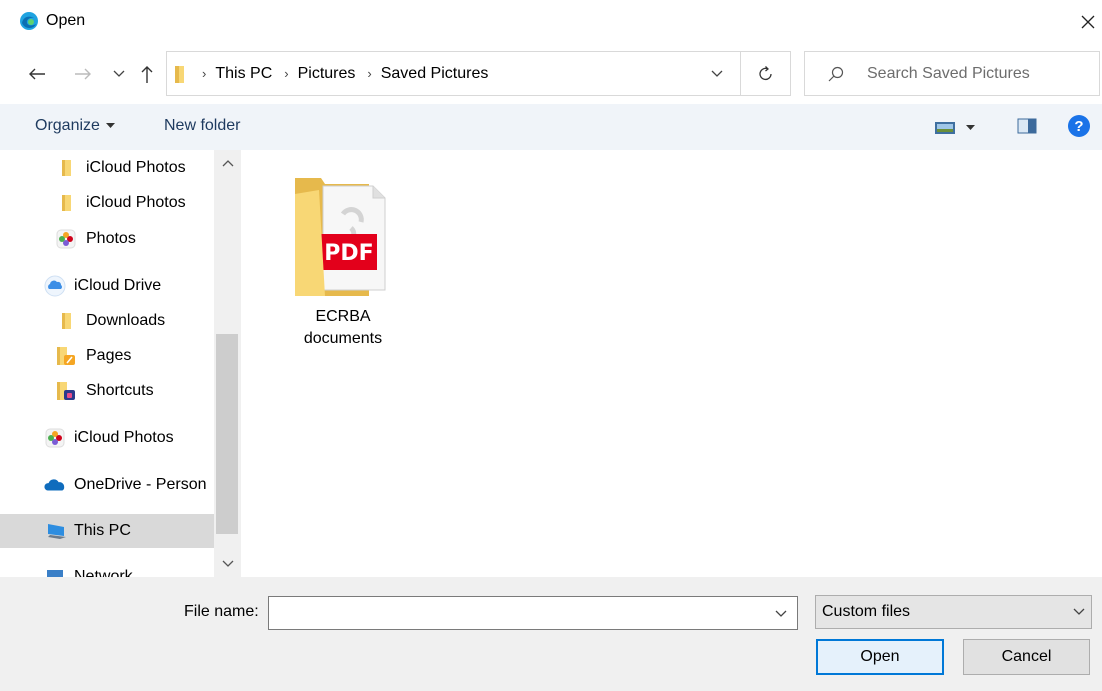 The height and width of the screenshot is (691, 1102). I want to click on preview-pane-button, so click(1027, 127).